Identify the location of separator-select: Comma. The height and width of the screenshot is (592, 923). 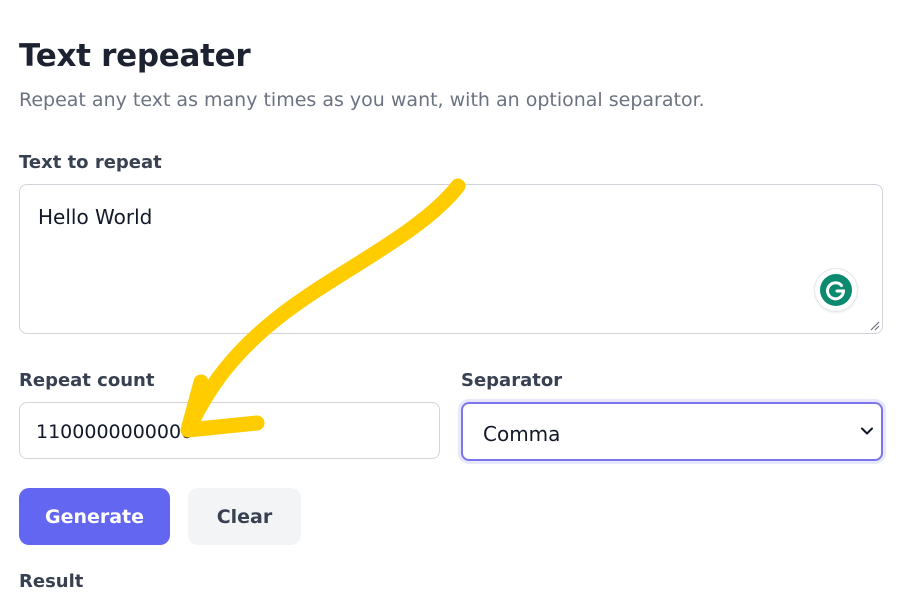
(672, 431).